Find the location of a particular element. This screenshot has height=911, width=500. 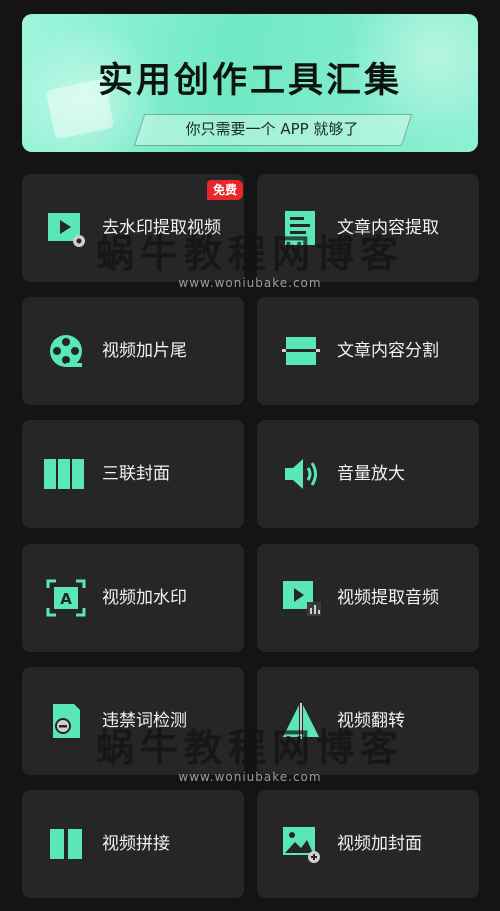

splice-icon is located at coordinates (66, 844).